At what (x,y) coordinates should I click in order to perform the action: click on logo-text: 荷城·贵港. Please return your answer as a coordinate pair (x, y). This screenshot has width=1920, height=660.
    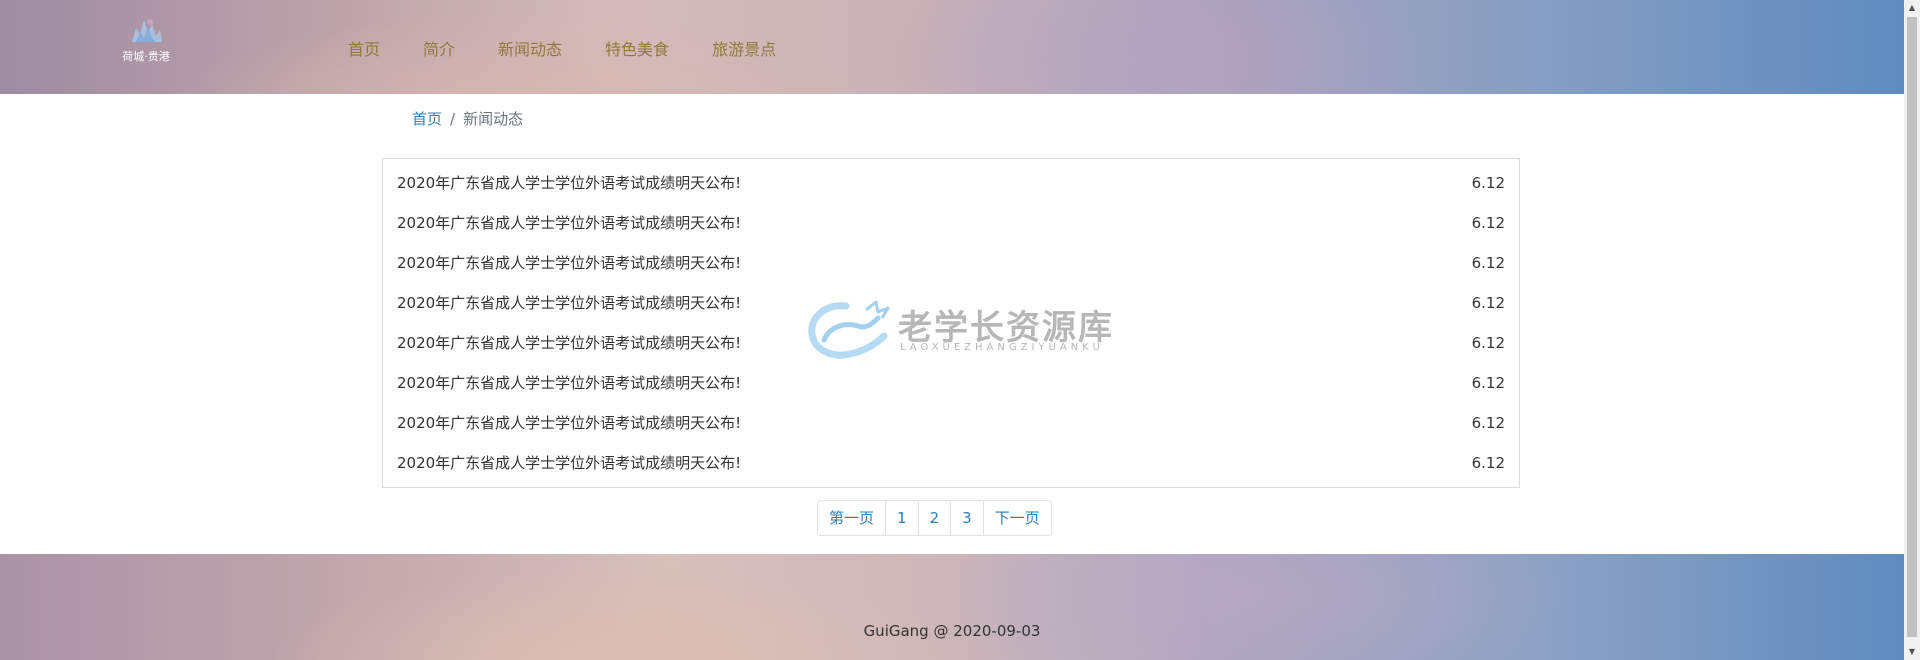
    Looking at the image, I should click on (146, 56).